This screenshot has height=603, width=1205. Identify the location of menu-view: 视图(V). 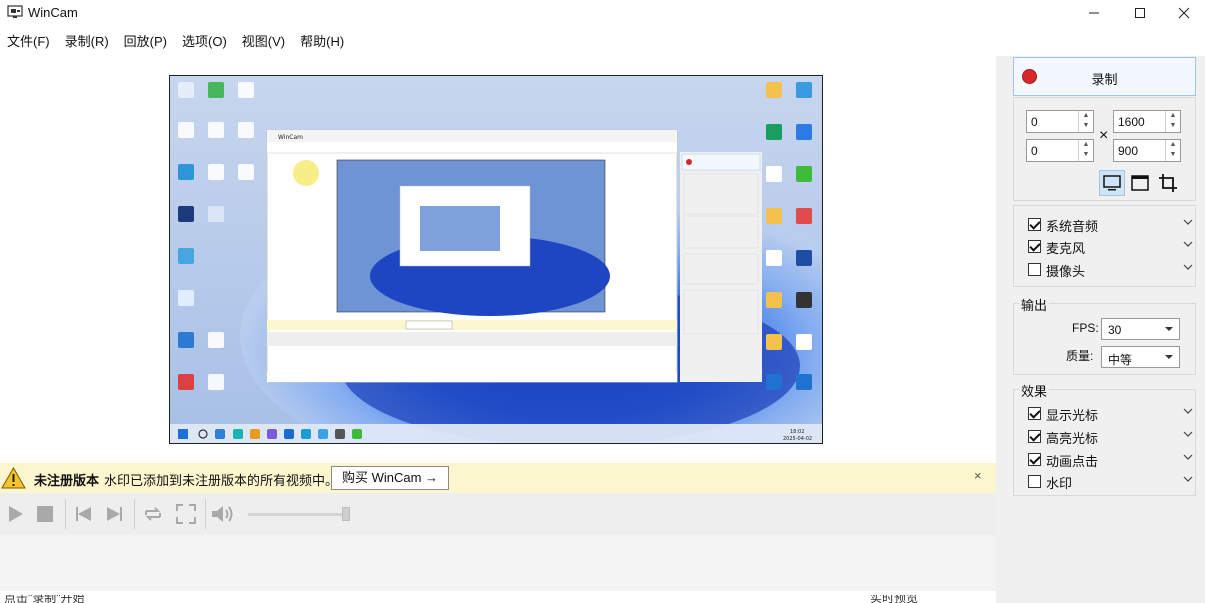
(264, 42).